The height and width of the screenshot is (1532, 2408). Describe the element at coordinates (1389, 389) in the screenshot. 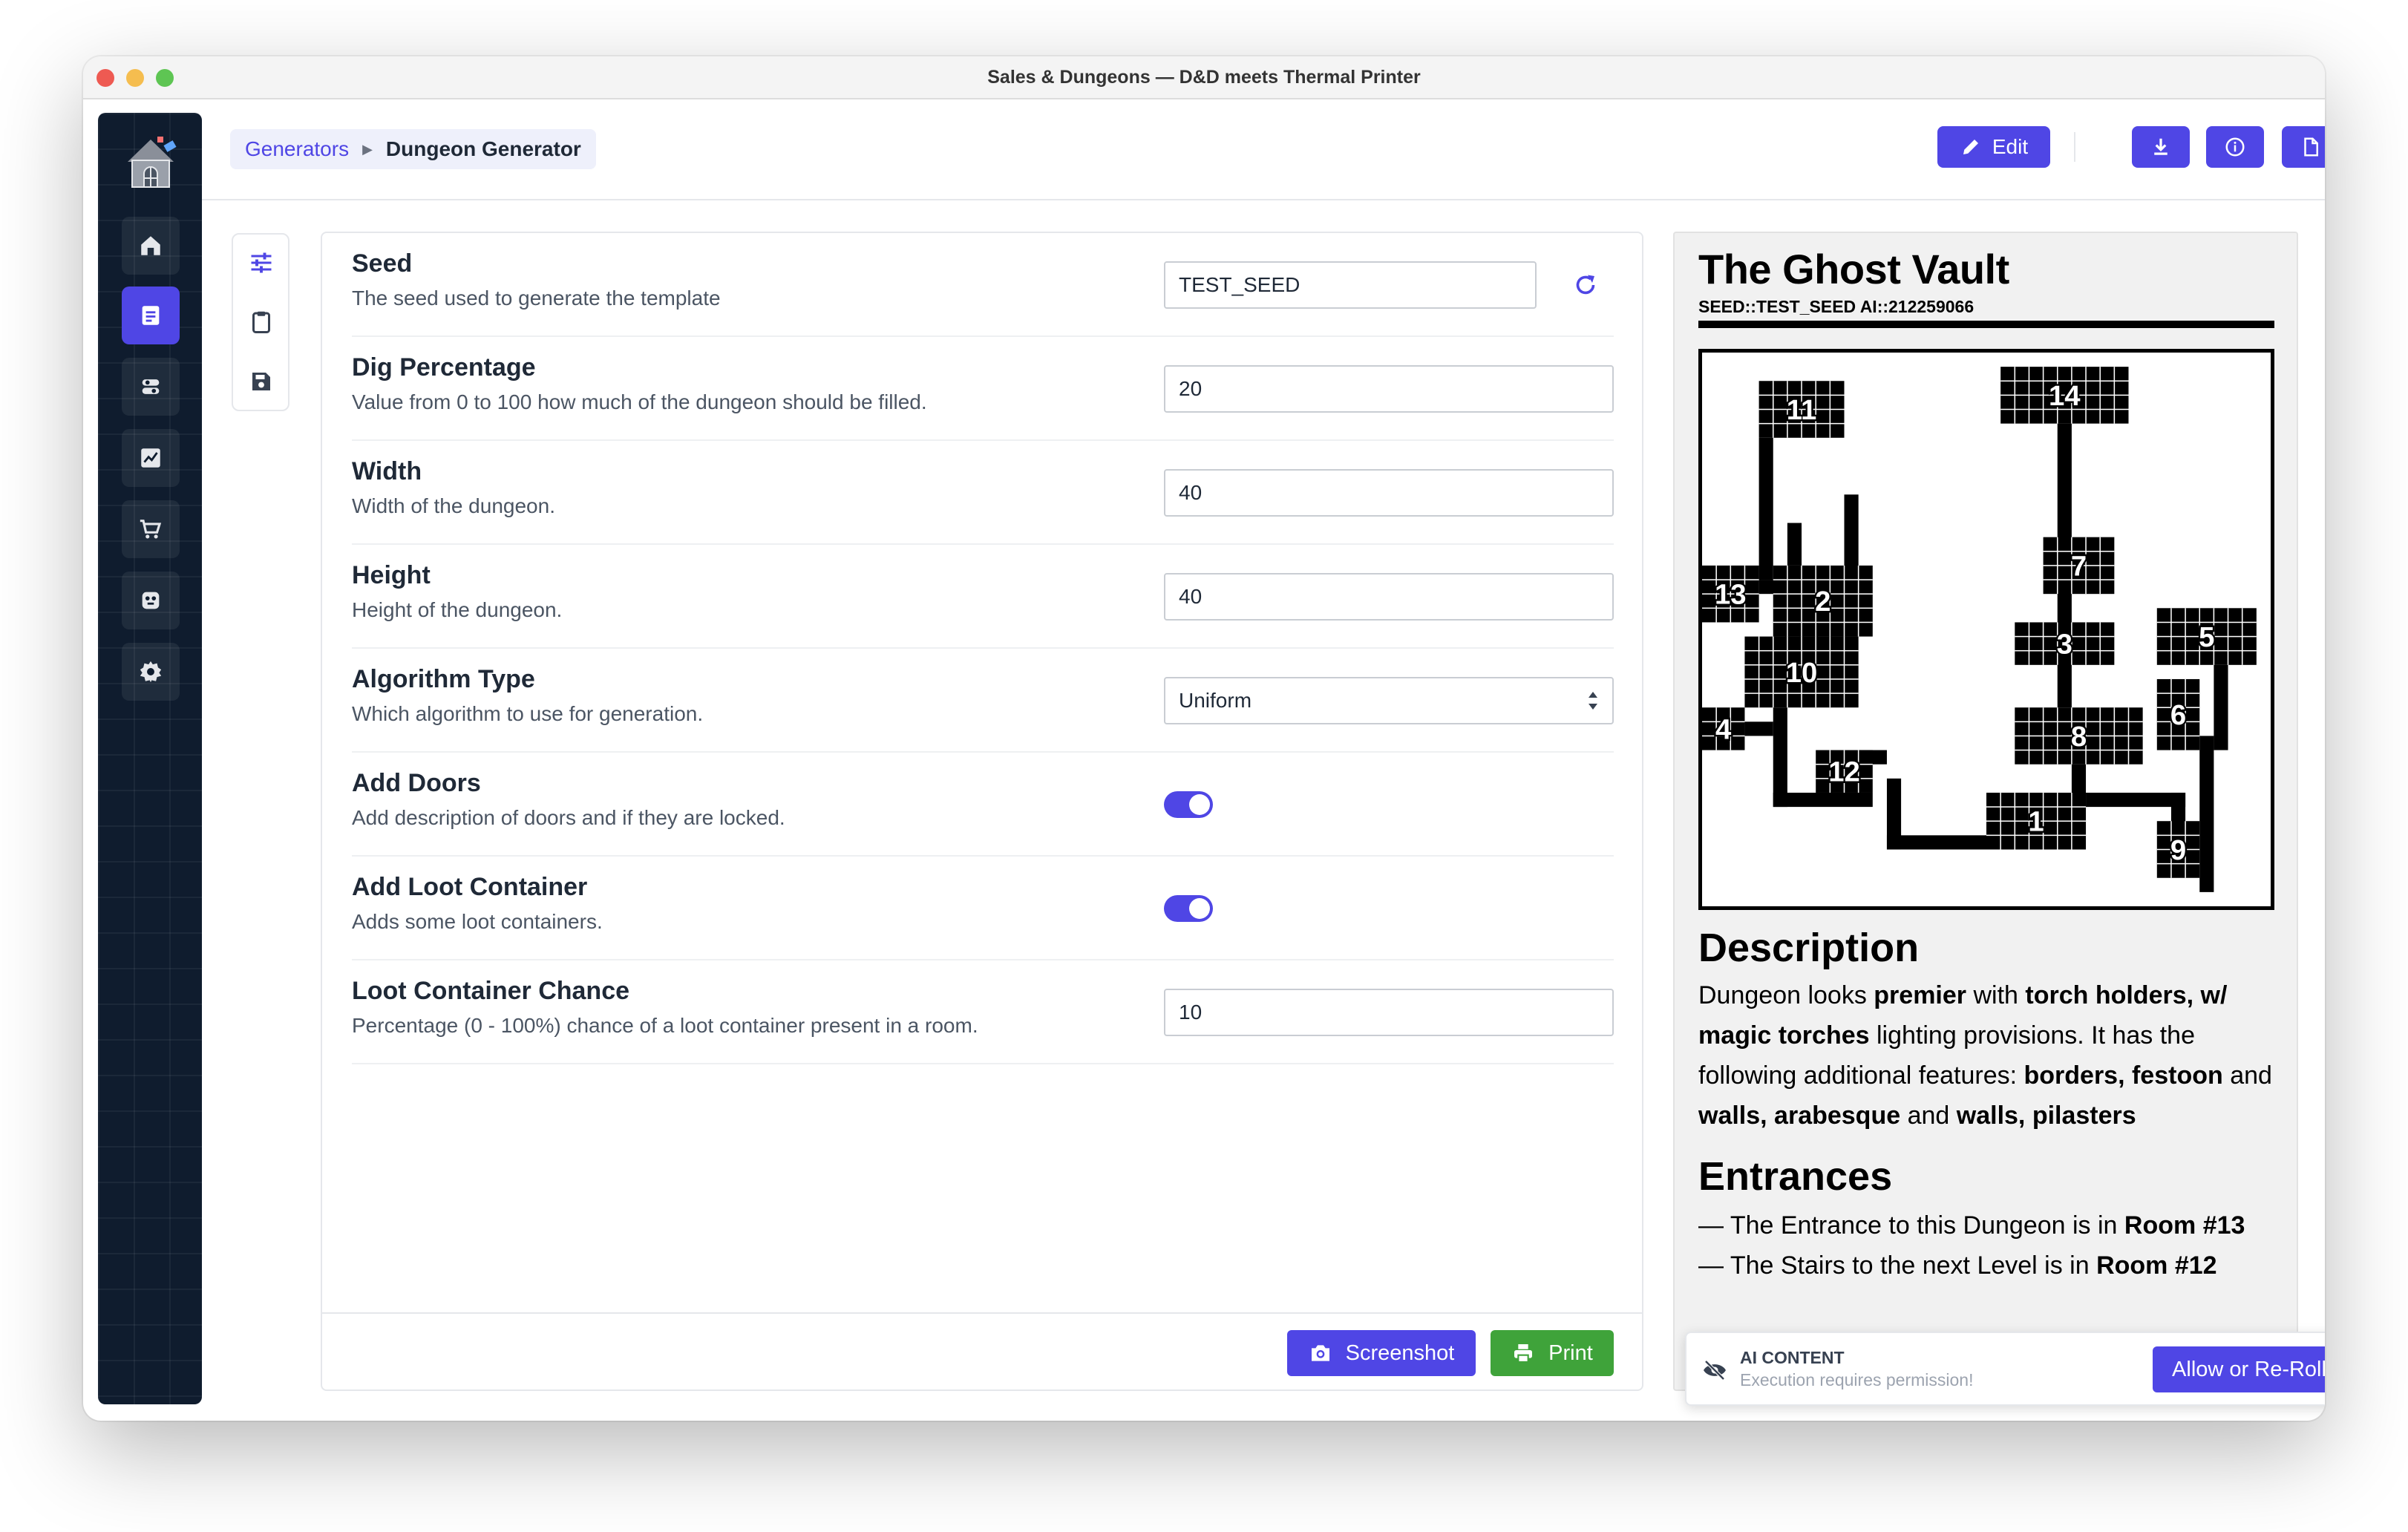

I see `dig-percentage-input: 20` at that location.